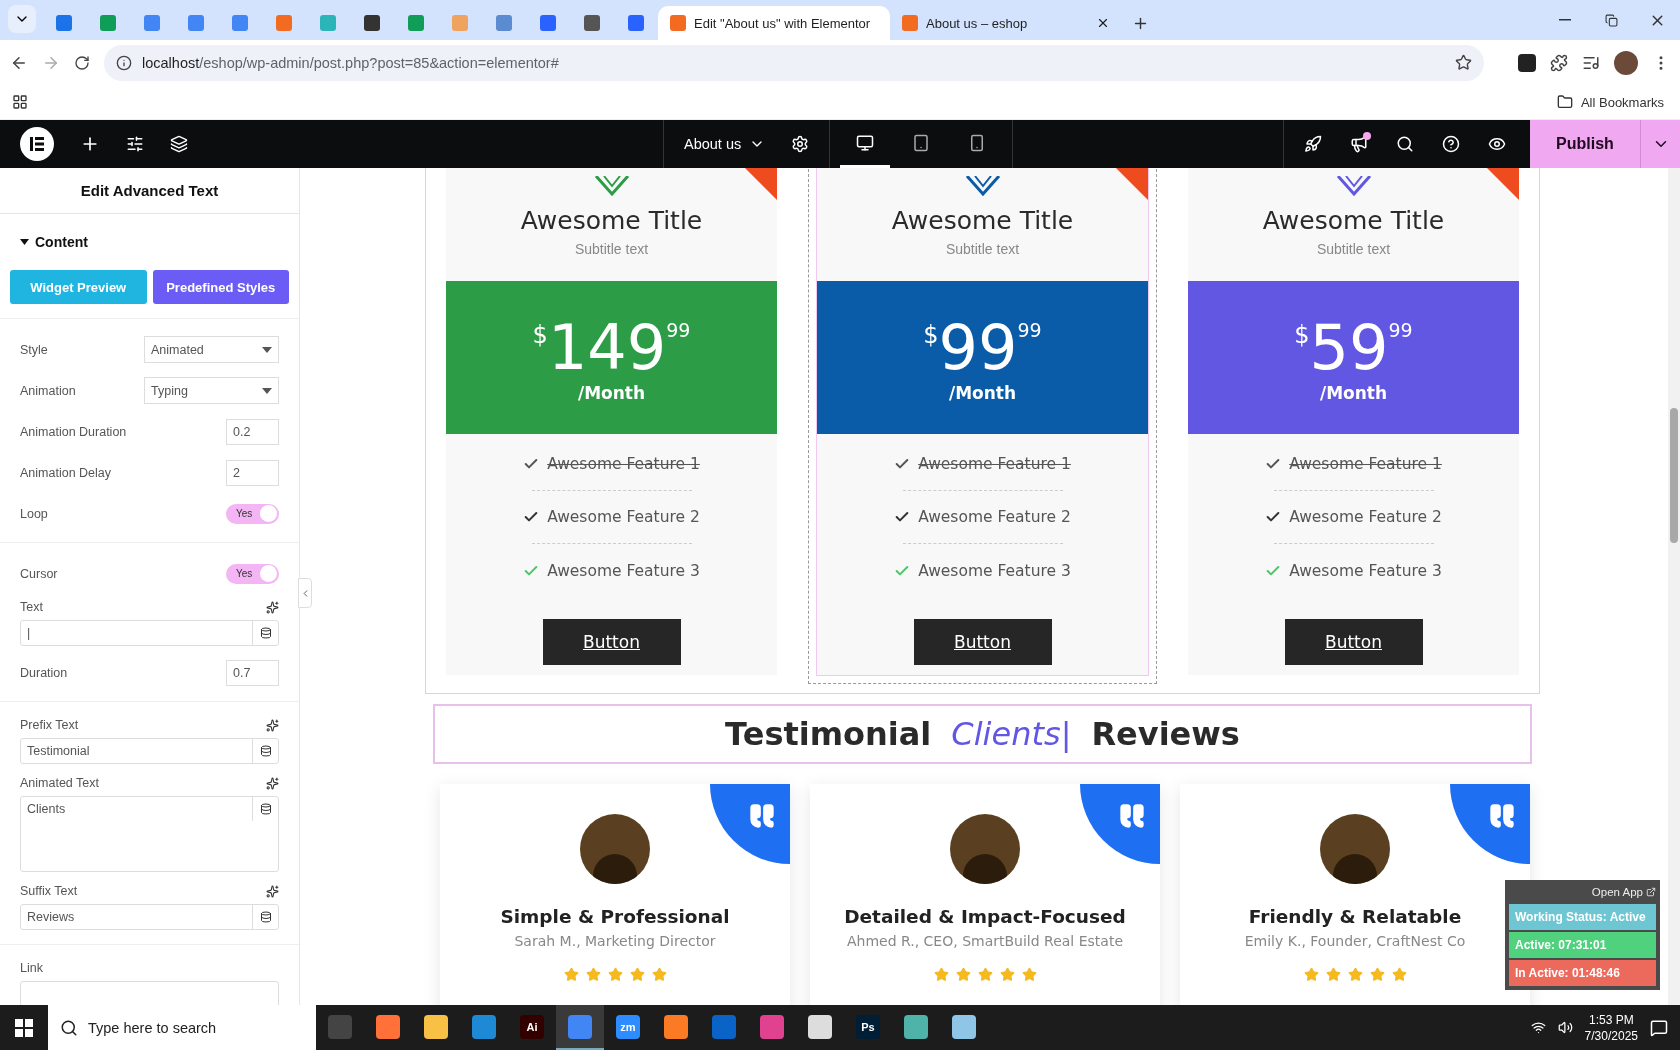  Describe the element at coordinates (982, 734) in the screenshot. I see `section-heading: Testimonial Clients| Reviews` at that location.